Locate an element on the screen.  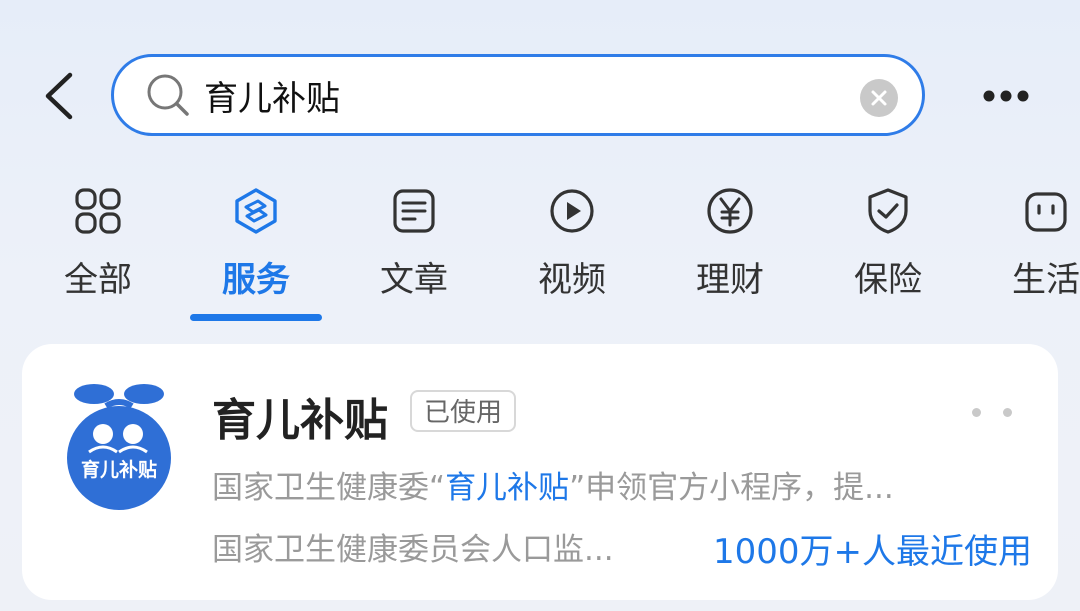
tab-label: 文章 is located at coordinates (414, 280).